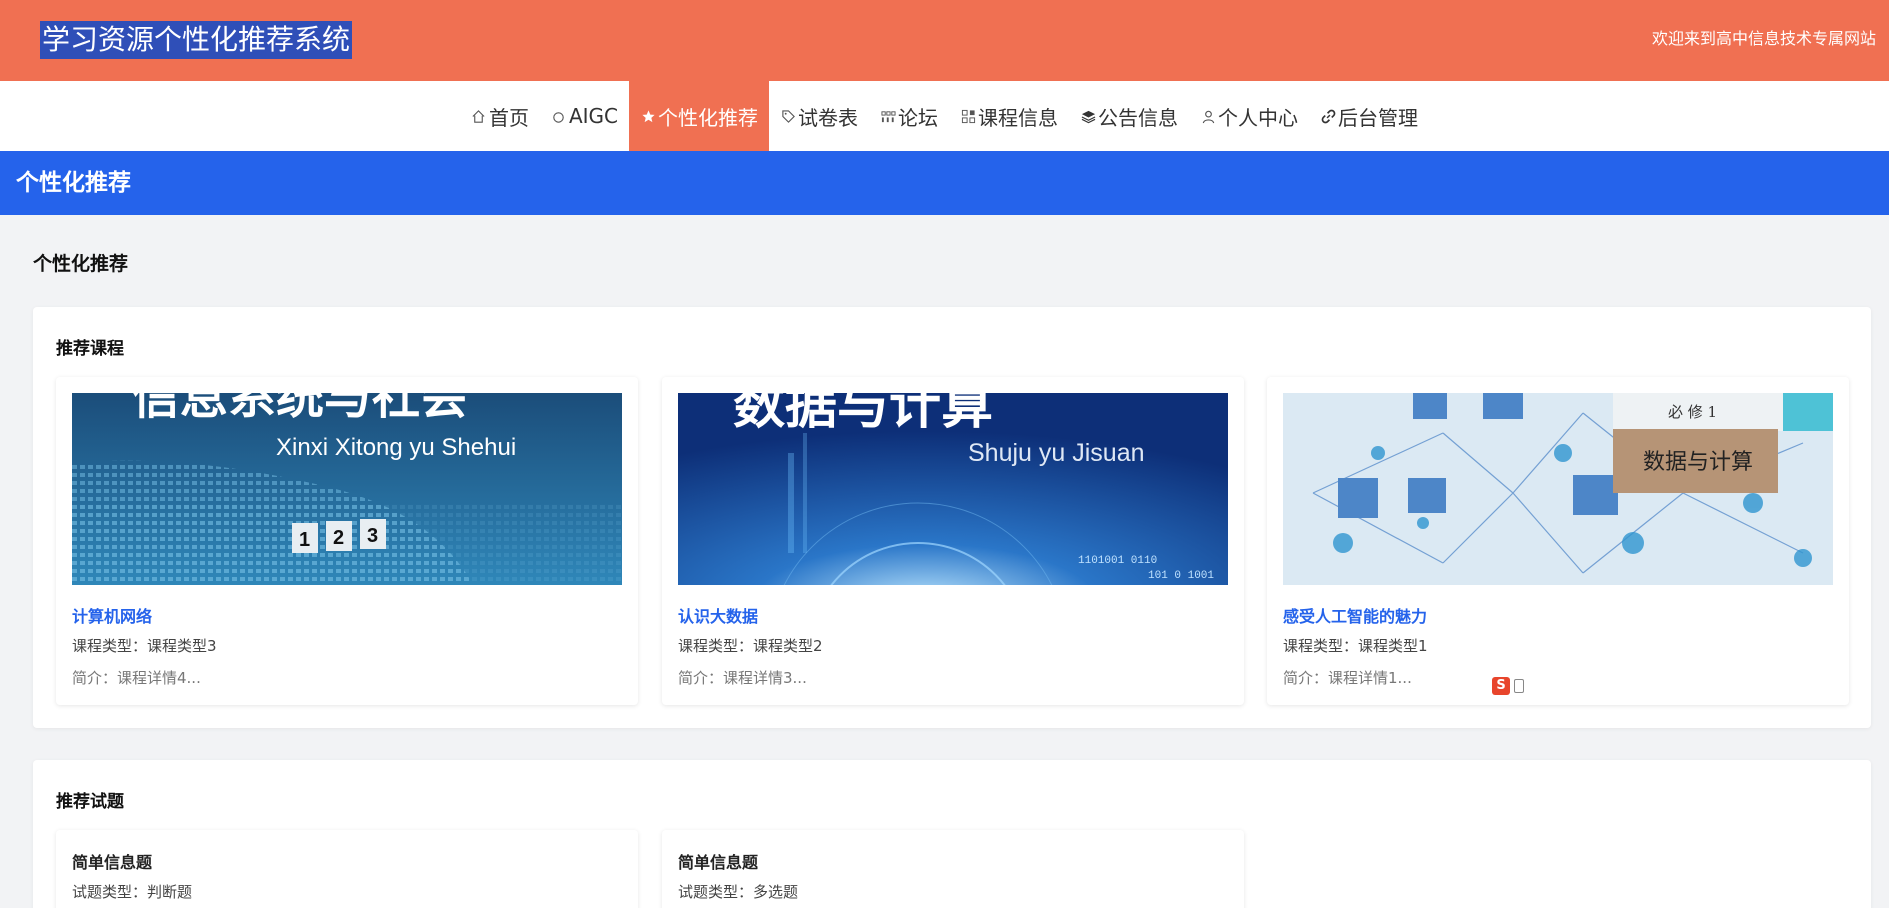 Image resolution: width=1889 pixels, height=908 pixels. What do you see at coordinates (953, 869) in the screenshot?
I see `question-card: 简单信息题 试题类型：多选题` at bounding box center [953, 869].